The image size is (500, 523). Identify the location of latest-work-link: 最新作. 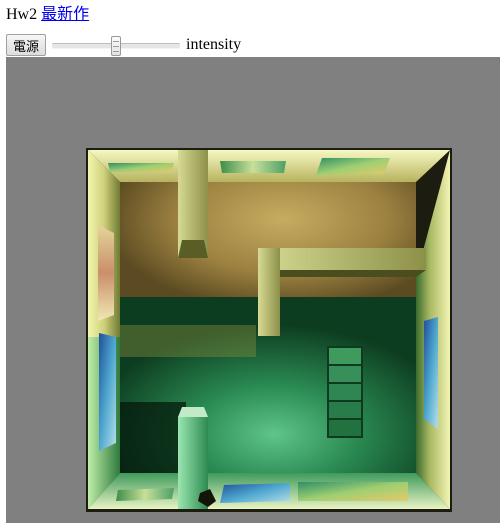
(65, 14).